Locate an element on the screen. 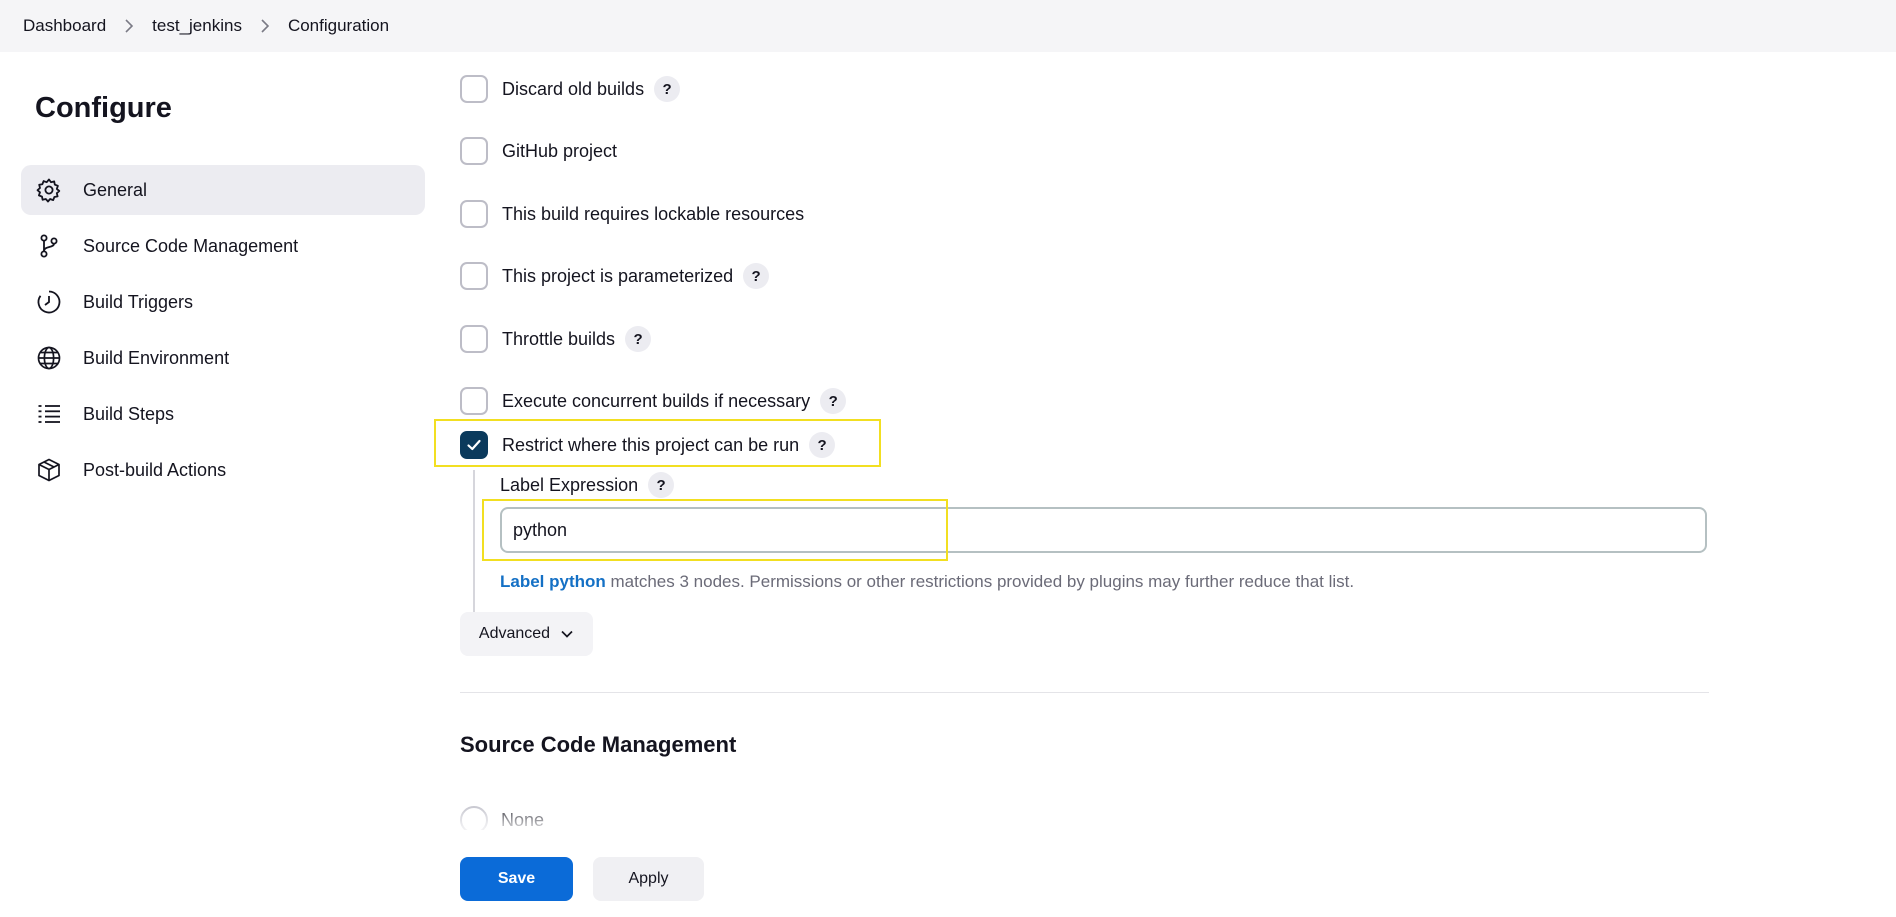 The height and width of the screenshot is (917, 1896). option-discard-old-builds: Discard old builds ? is located at coordinates (570, 89).